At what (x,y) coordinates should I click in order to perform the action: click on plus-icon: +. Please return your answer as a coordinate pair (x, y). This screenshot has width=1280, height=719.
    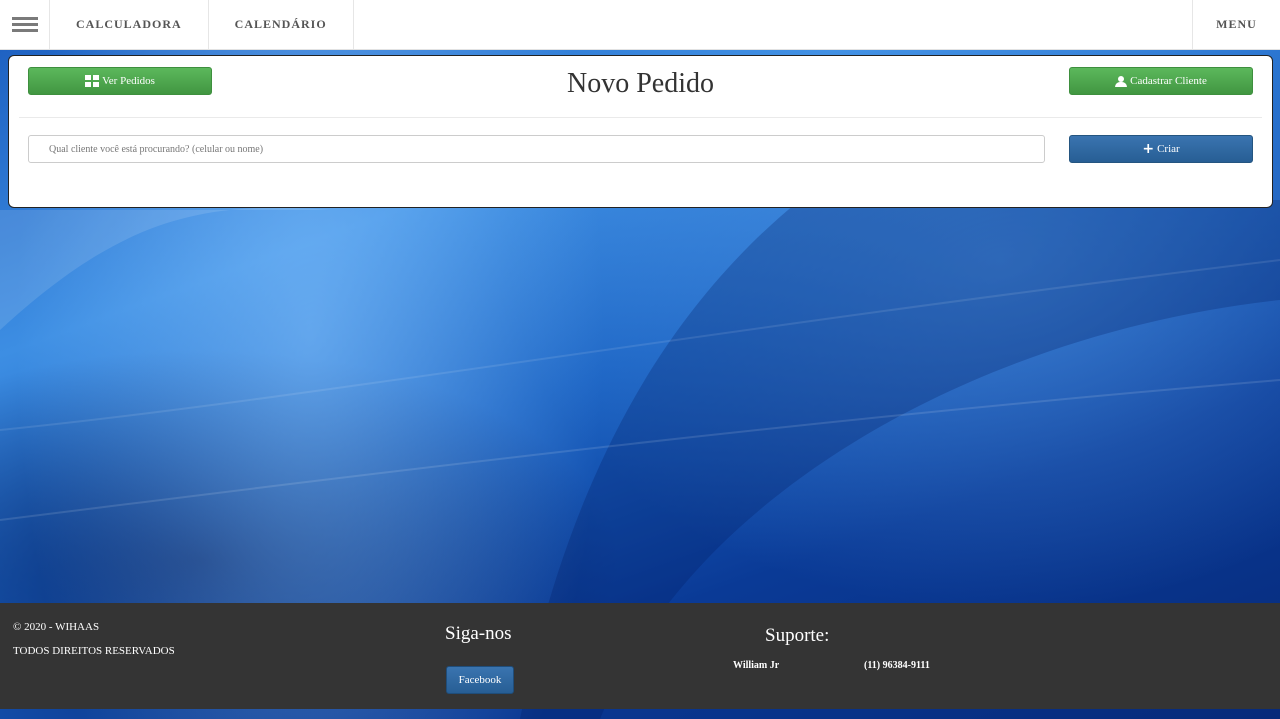
    Looking at the image, I should click on (1148, 149).